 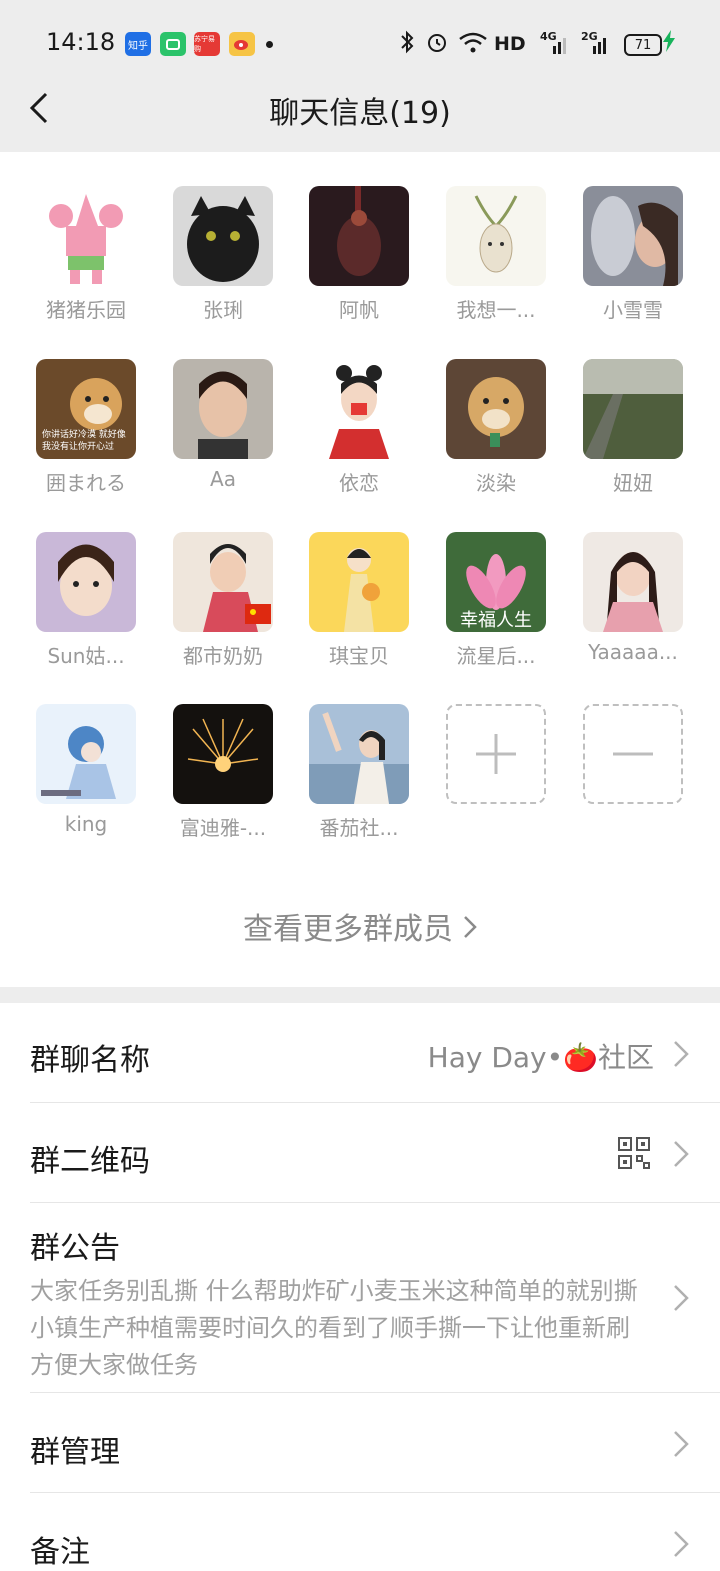 I want to click on zhihu-label: 知乎, so click(x=138, y=46).